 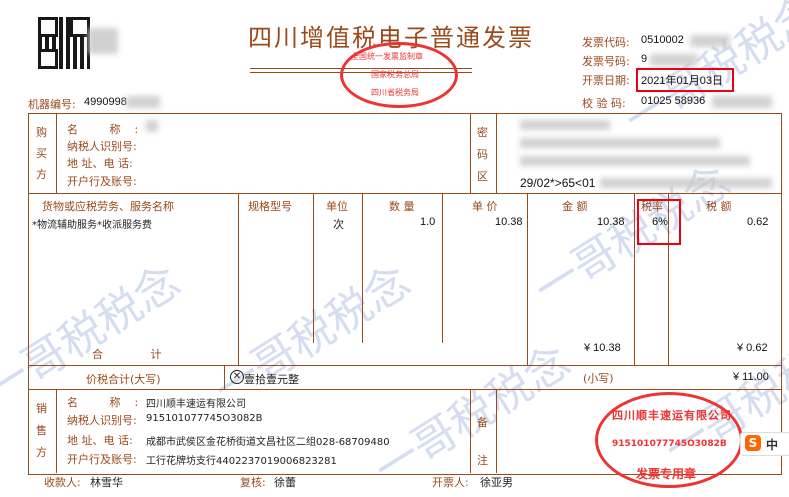 What do you see at coordinates (338, 224) in the screenshot?
I see `item-unit: 次` at bounding box center [338, 224].